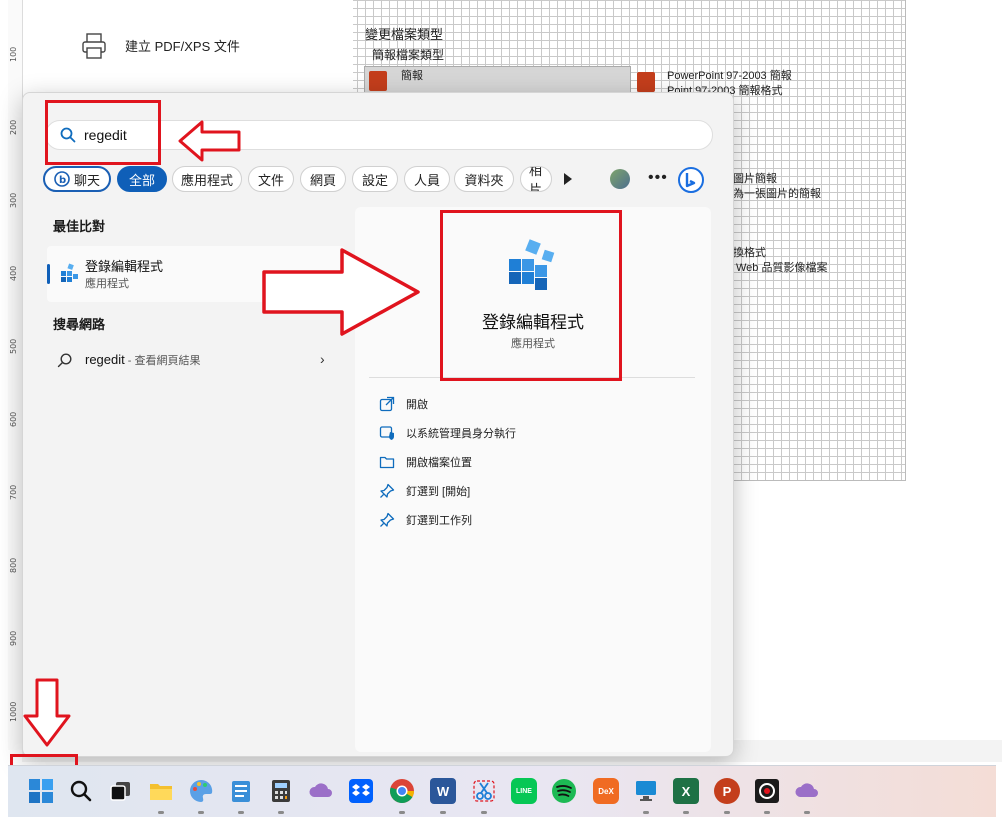  What do you see at coordinates (69, 272) in the screenshot?
I see `registry-editor-icon` at bounding box center [69, 272].